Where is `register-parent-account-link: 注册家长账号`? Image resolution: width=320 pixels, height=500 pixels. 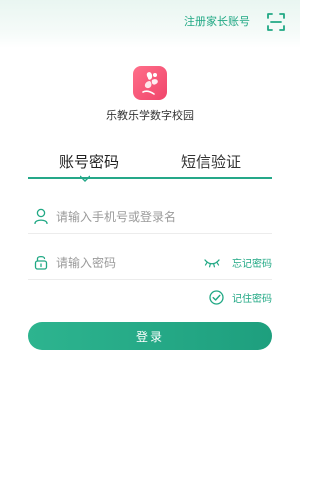
register-parent-account-link: 注册家长账号 is located at coordinates (217, 22).